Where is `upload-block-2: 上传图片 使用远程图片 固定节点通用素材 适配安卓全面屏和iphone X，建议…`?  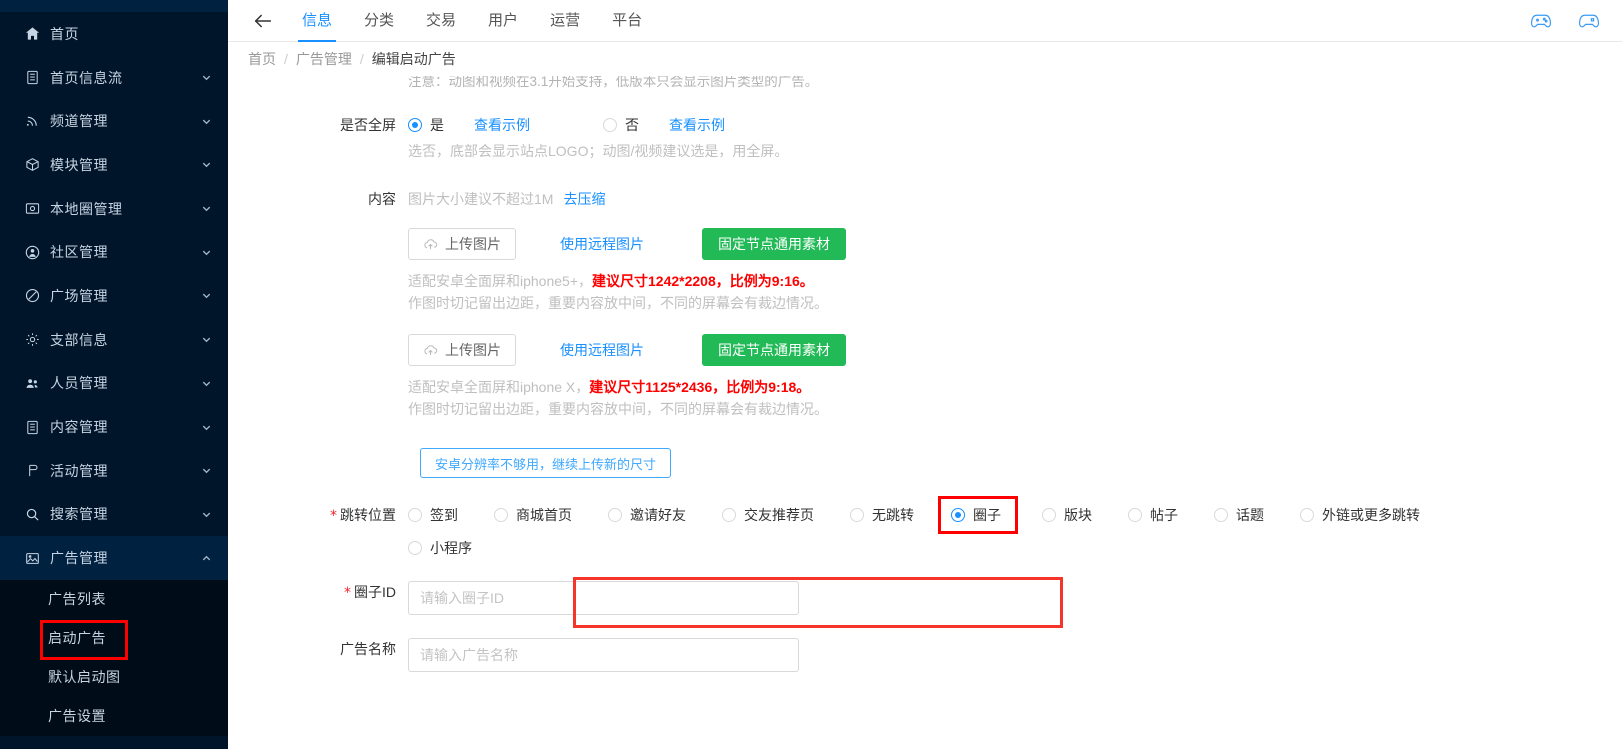
upload-block-2: 上传图片 使用远程图片 固定节点通用素材 适配安卓全面屏和iphone X，建议… is located at coordinates (925, 377).